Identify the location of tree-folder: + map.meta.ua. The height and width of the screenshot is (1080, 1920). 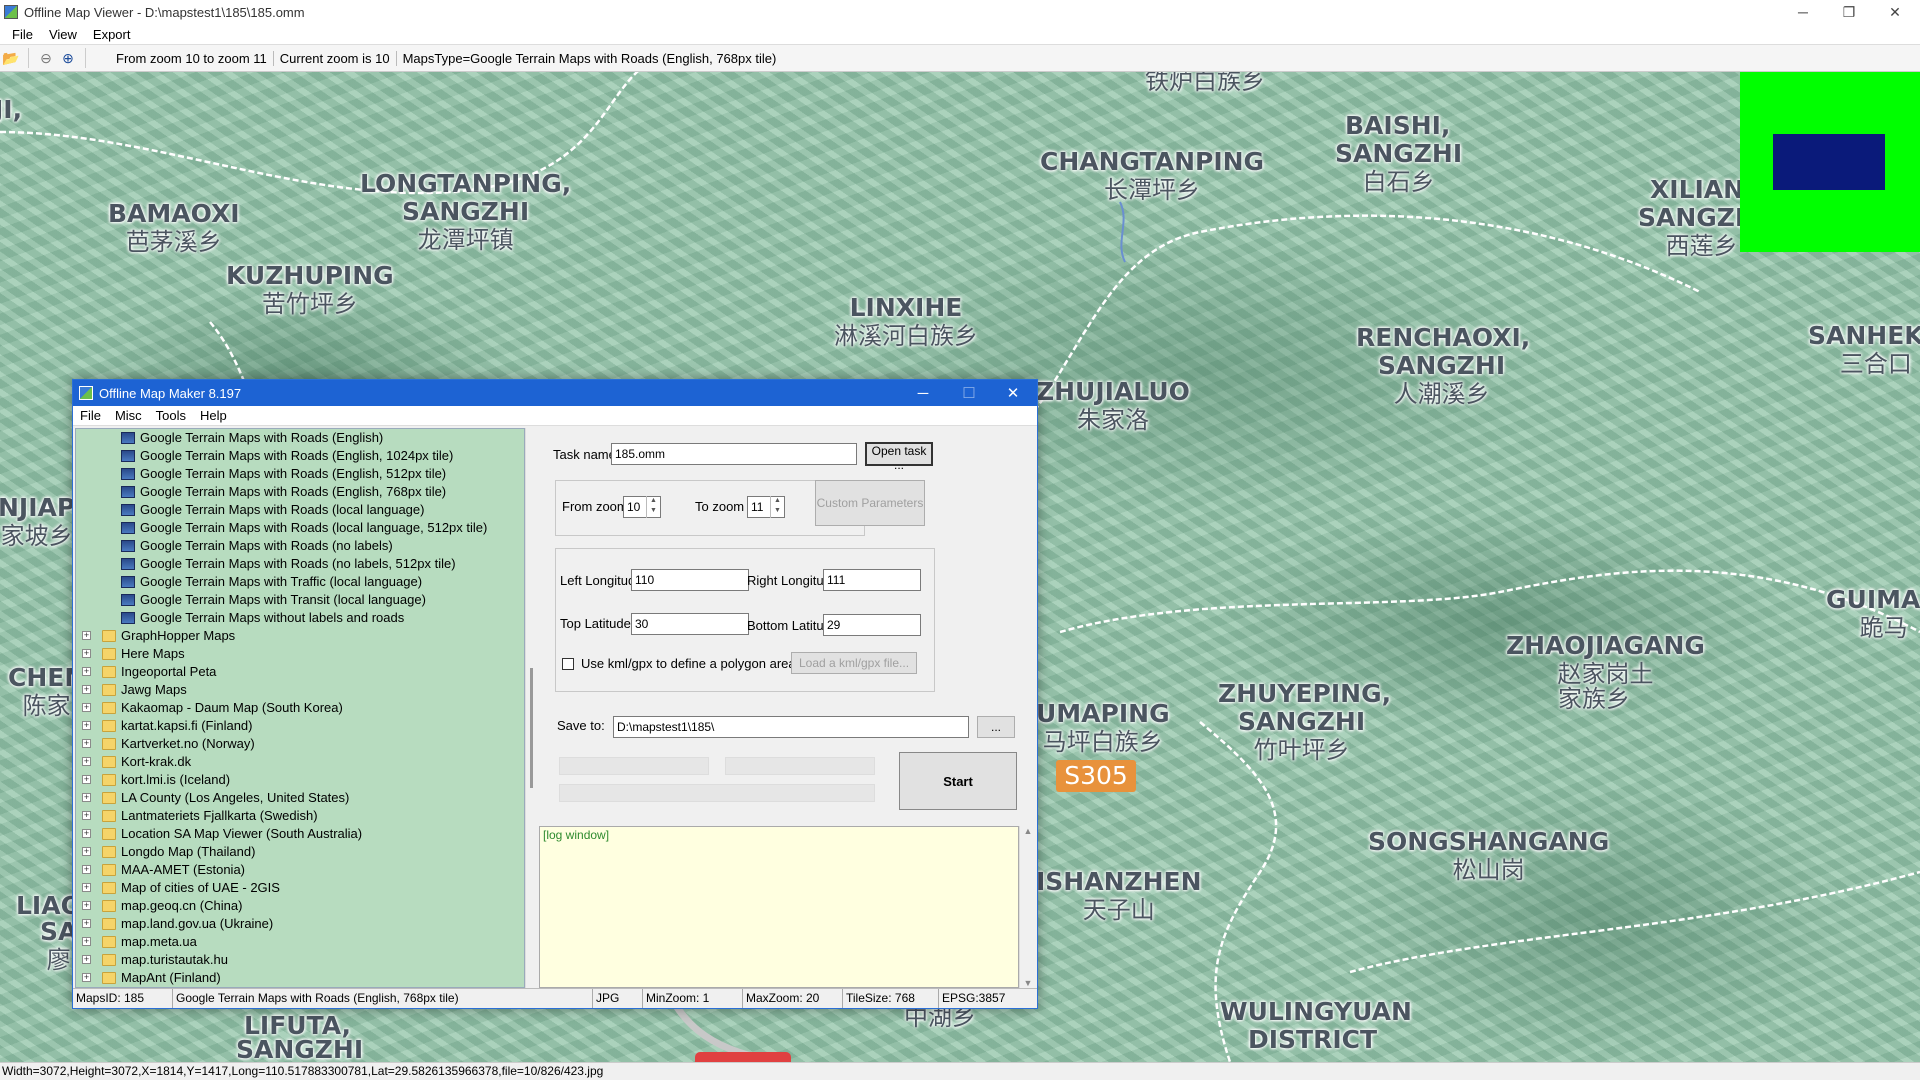
(300, 942).